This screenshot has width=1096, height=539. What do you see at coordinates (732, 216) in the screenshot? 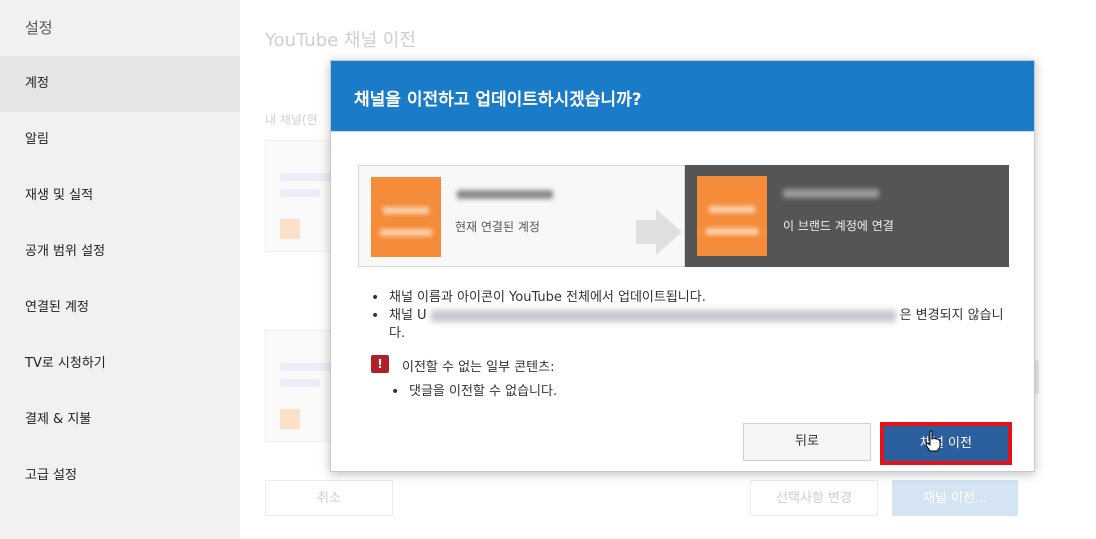
I see `target-account-avatar` at bounding box center [732, 216].